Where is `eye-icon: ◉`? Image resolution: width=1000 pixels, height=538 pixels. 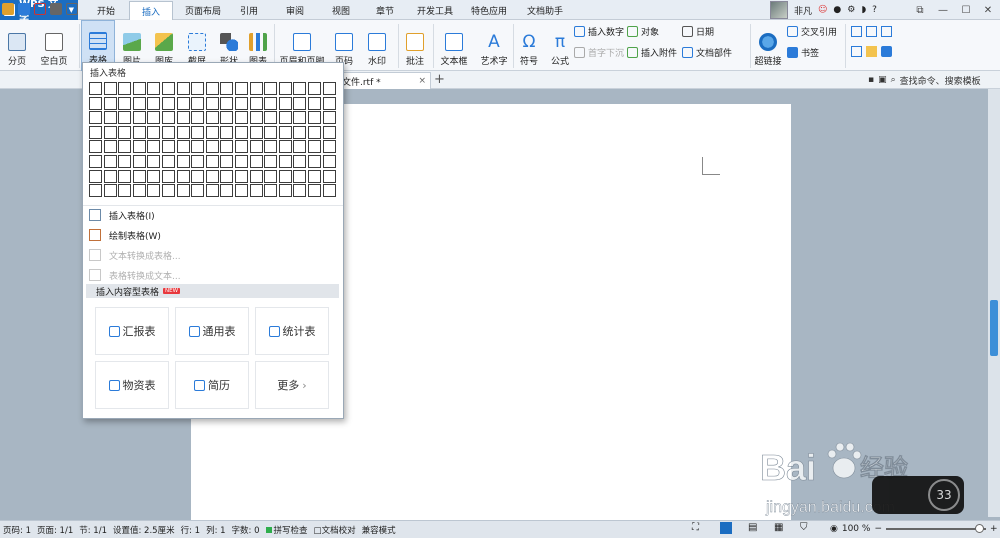 eye-icon: ◉ is located at coordinates (834, 529).